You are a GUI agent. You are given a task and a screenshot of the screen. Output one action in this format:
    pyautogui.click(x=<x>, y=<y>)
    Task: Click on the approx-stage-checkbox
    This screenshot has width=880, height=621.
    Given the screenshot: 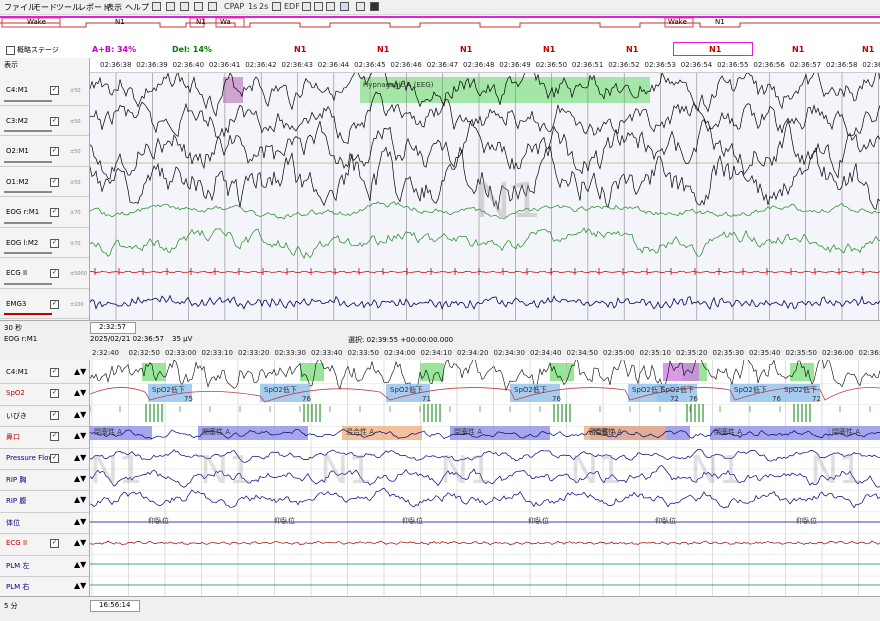 What is the action you would take?
    pyautogui.click(x=10, y=50)
    